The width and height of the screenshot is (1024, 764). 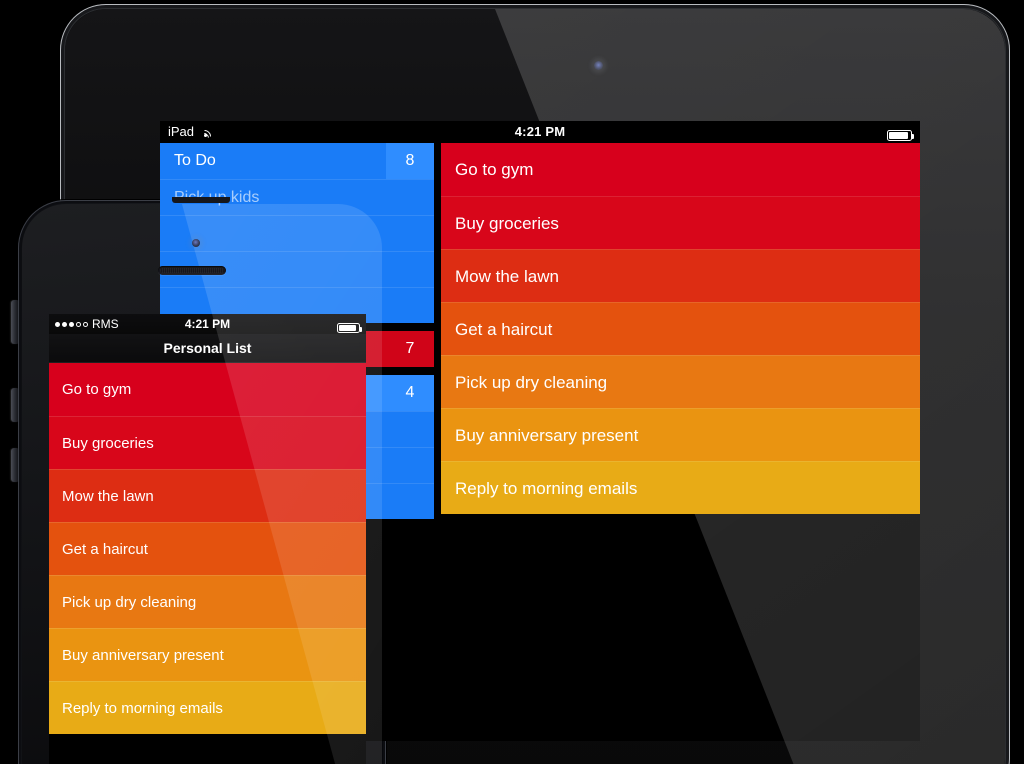 I want to click on iphone-status-bar: RMS 4:21 PM, so click(x=207, y=324).